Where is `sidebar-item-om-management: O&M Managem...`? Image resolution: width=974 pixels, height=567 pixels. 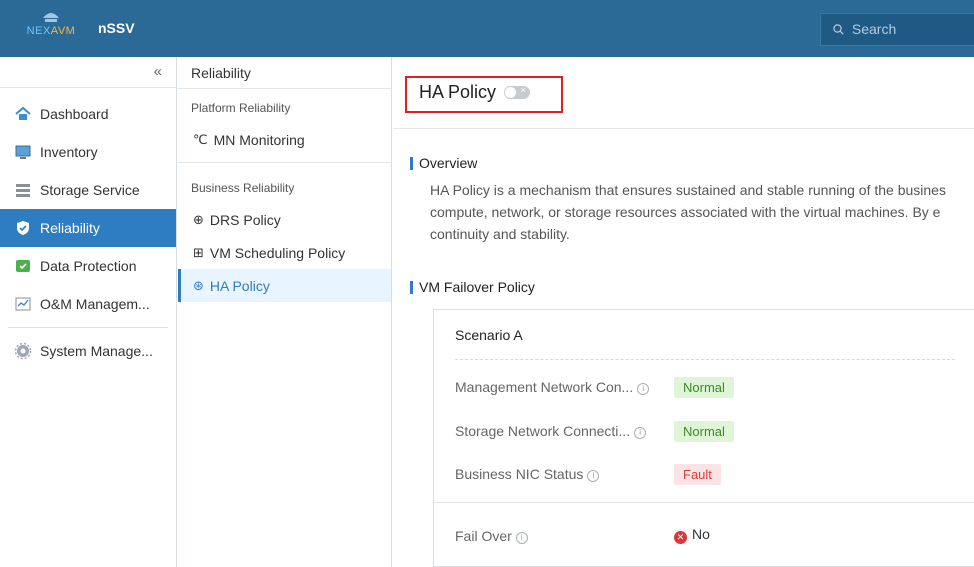 sidebar-item-om-management: O&M Managem... is located at coordinates (88, 304).